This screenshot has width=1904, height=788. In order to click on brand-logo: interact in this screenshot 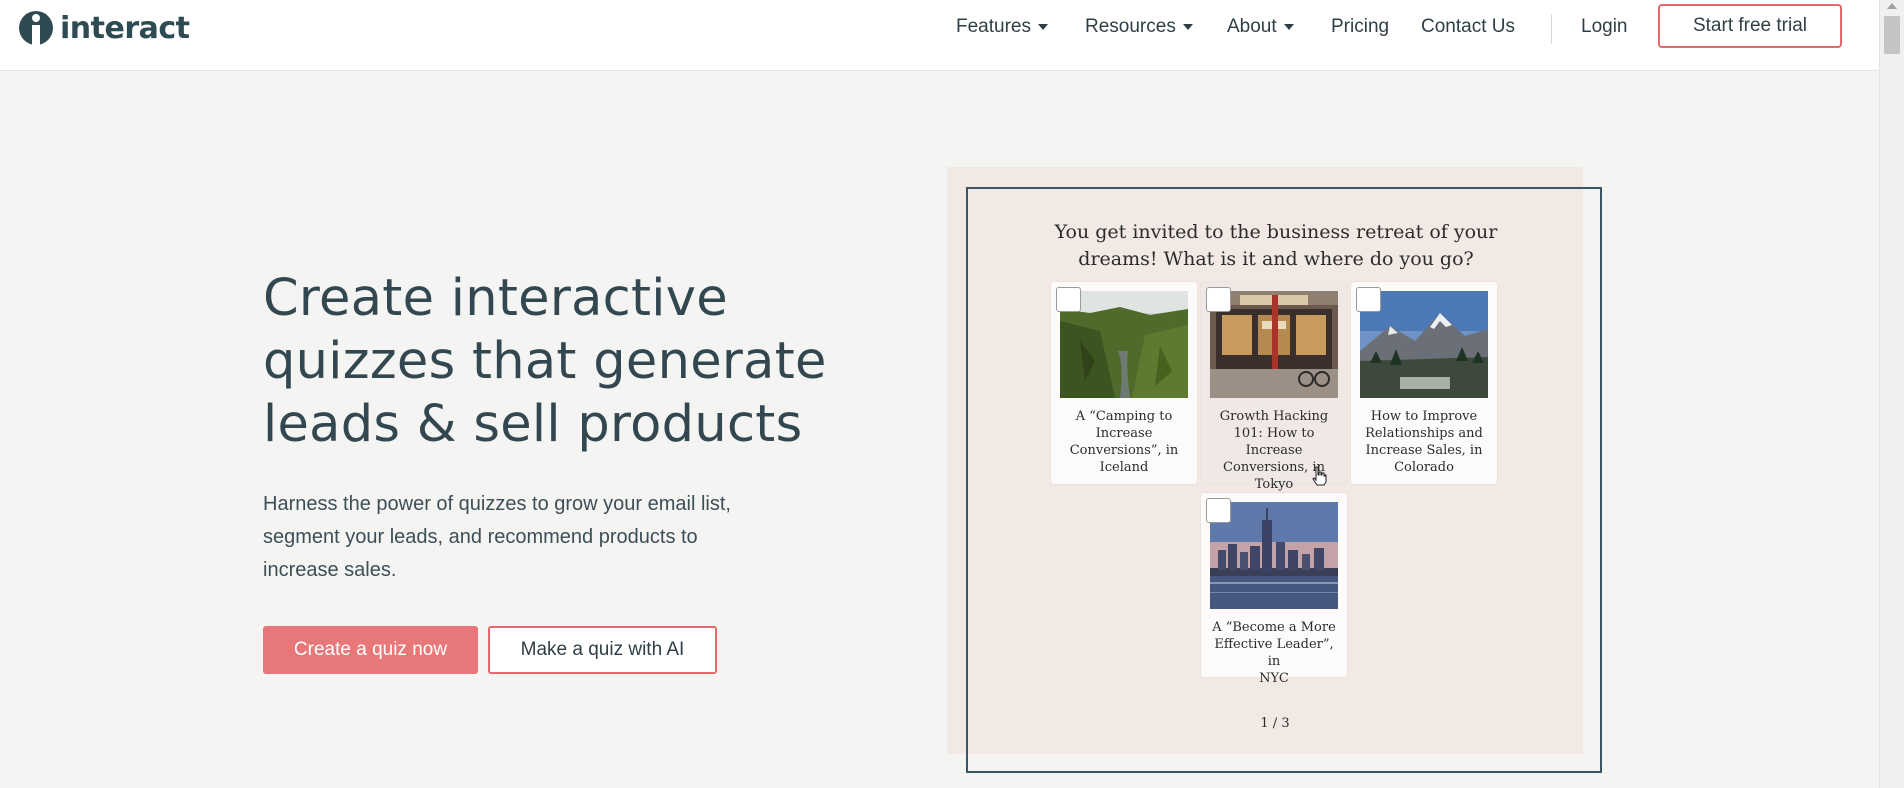, I will do `click(104, 28)`.